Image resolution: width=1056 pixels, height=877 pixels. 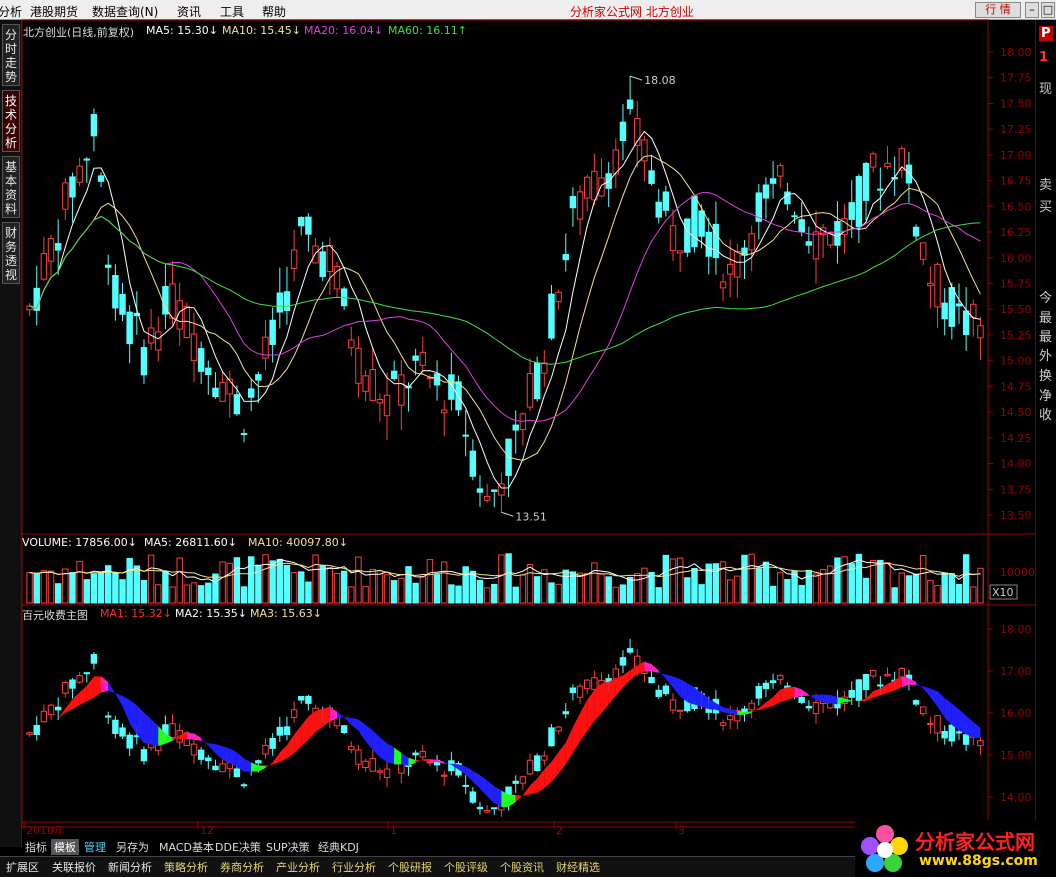 What do you see at coordinates (286, 613) in the screenshot?
I see `ind-ma3-label: MA3: 15.63↓` at bounding box center [286, 613].